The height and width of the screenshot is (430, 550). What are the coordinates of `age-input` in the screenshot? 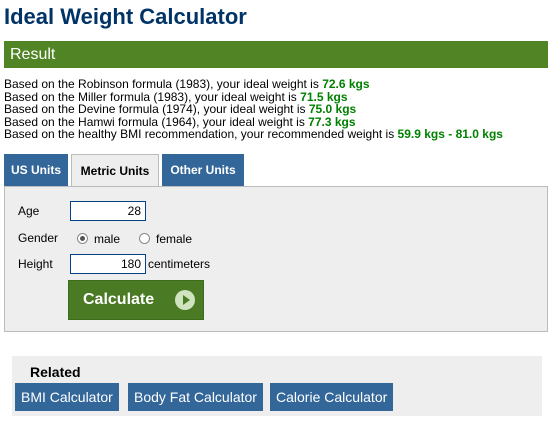 It's located at (108, 211).